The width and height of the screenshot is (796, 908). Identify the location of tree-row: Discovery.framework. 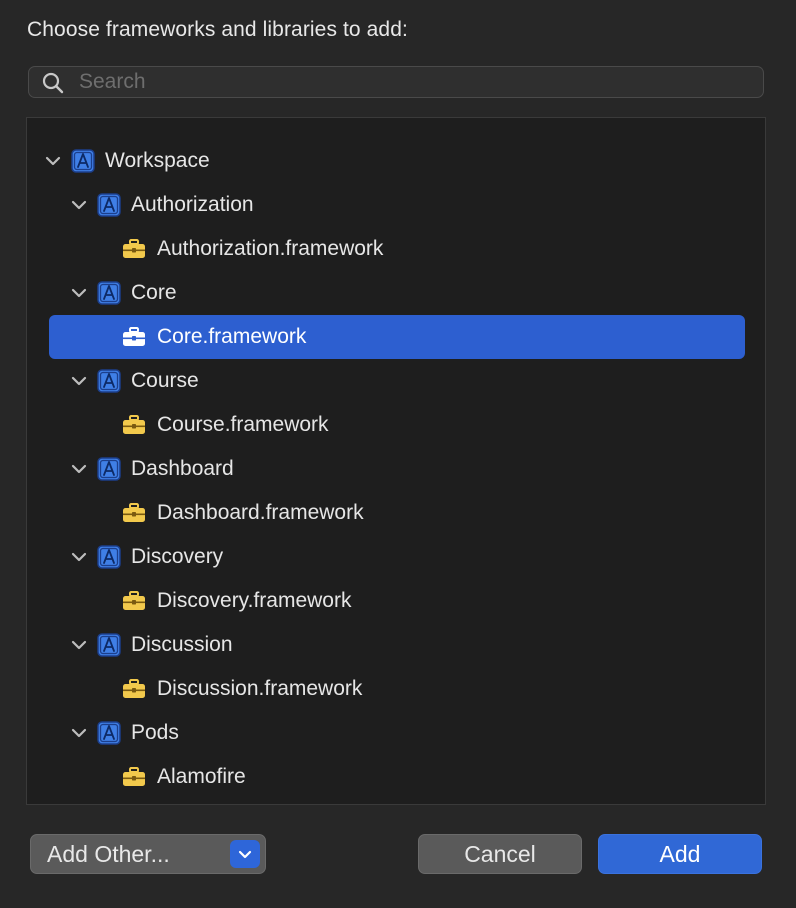
(397, 601).